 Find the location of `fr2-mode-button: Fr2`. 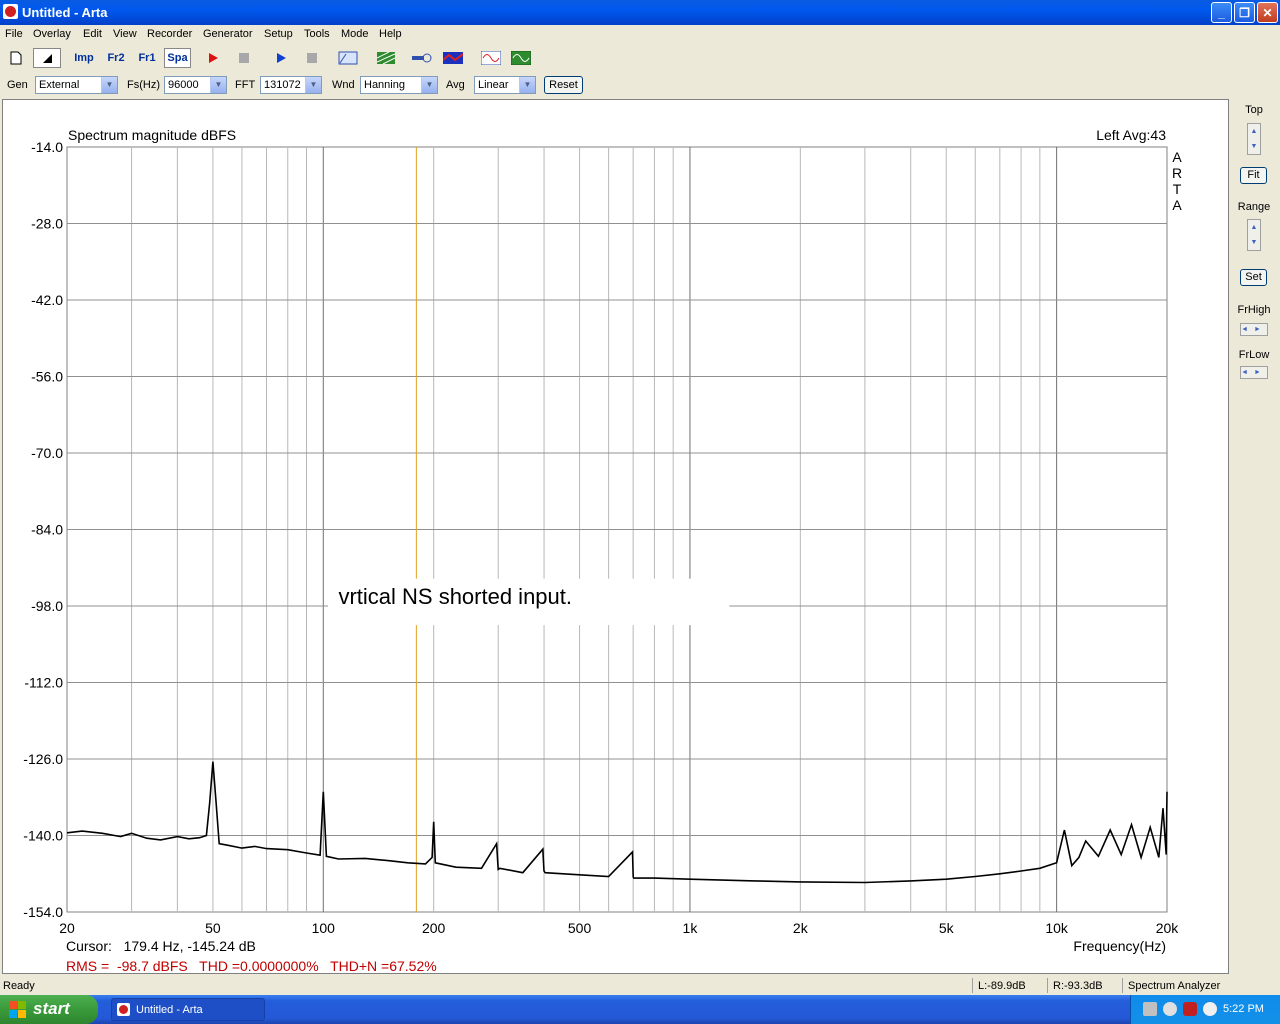

fr2-mode-button: Fr2 is located at coordinates (116, 58).